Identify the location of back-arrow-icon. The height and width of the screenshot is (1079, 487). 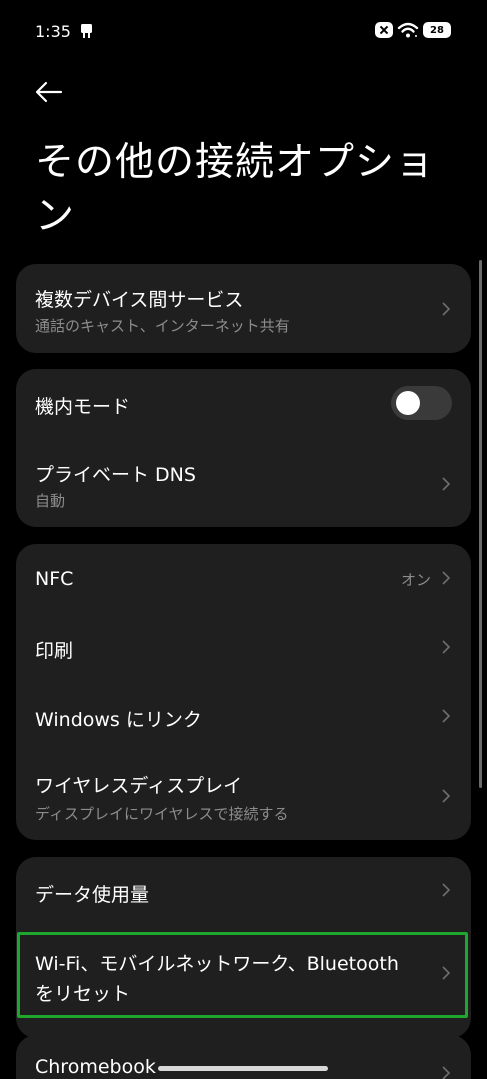
(49, 92).